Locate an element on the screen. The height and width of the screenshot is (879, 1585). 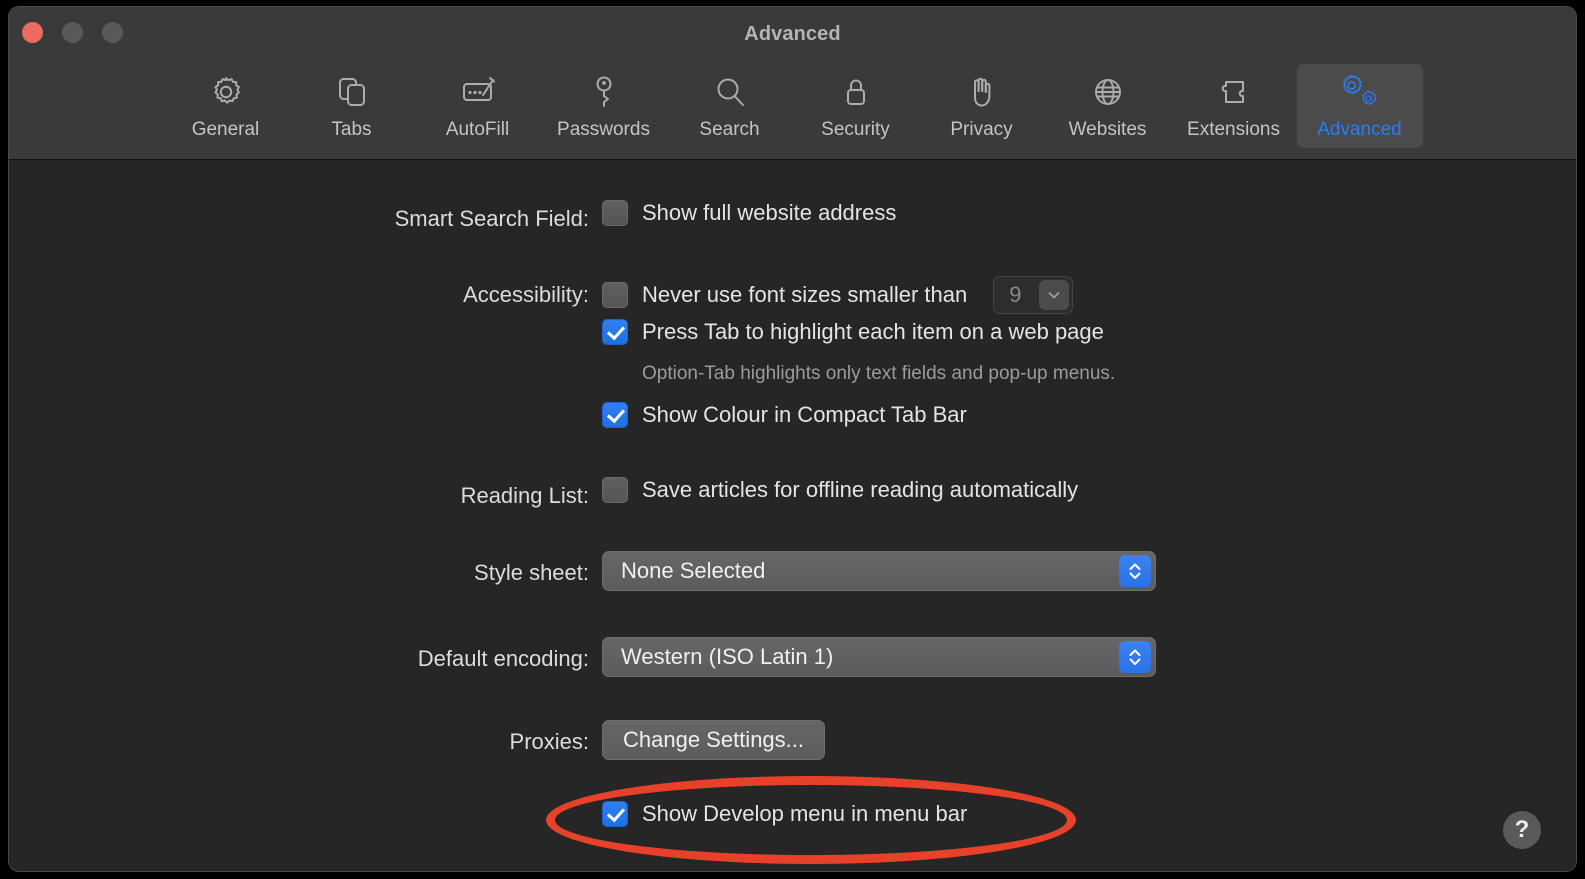
checkbox-show-develop-menu is located at coordinates (615, 814).